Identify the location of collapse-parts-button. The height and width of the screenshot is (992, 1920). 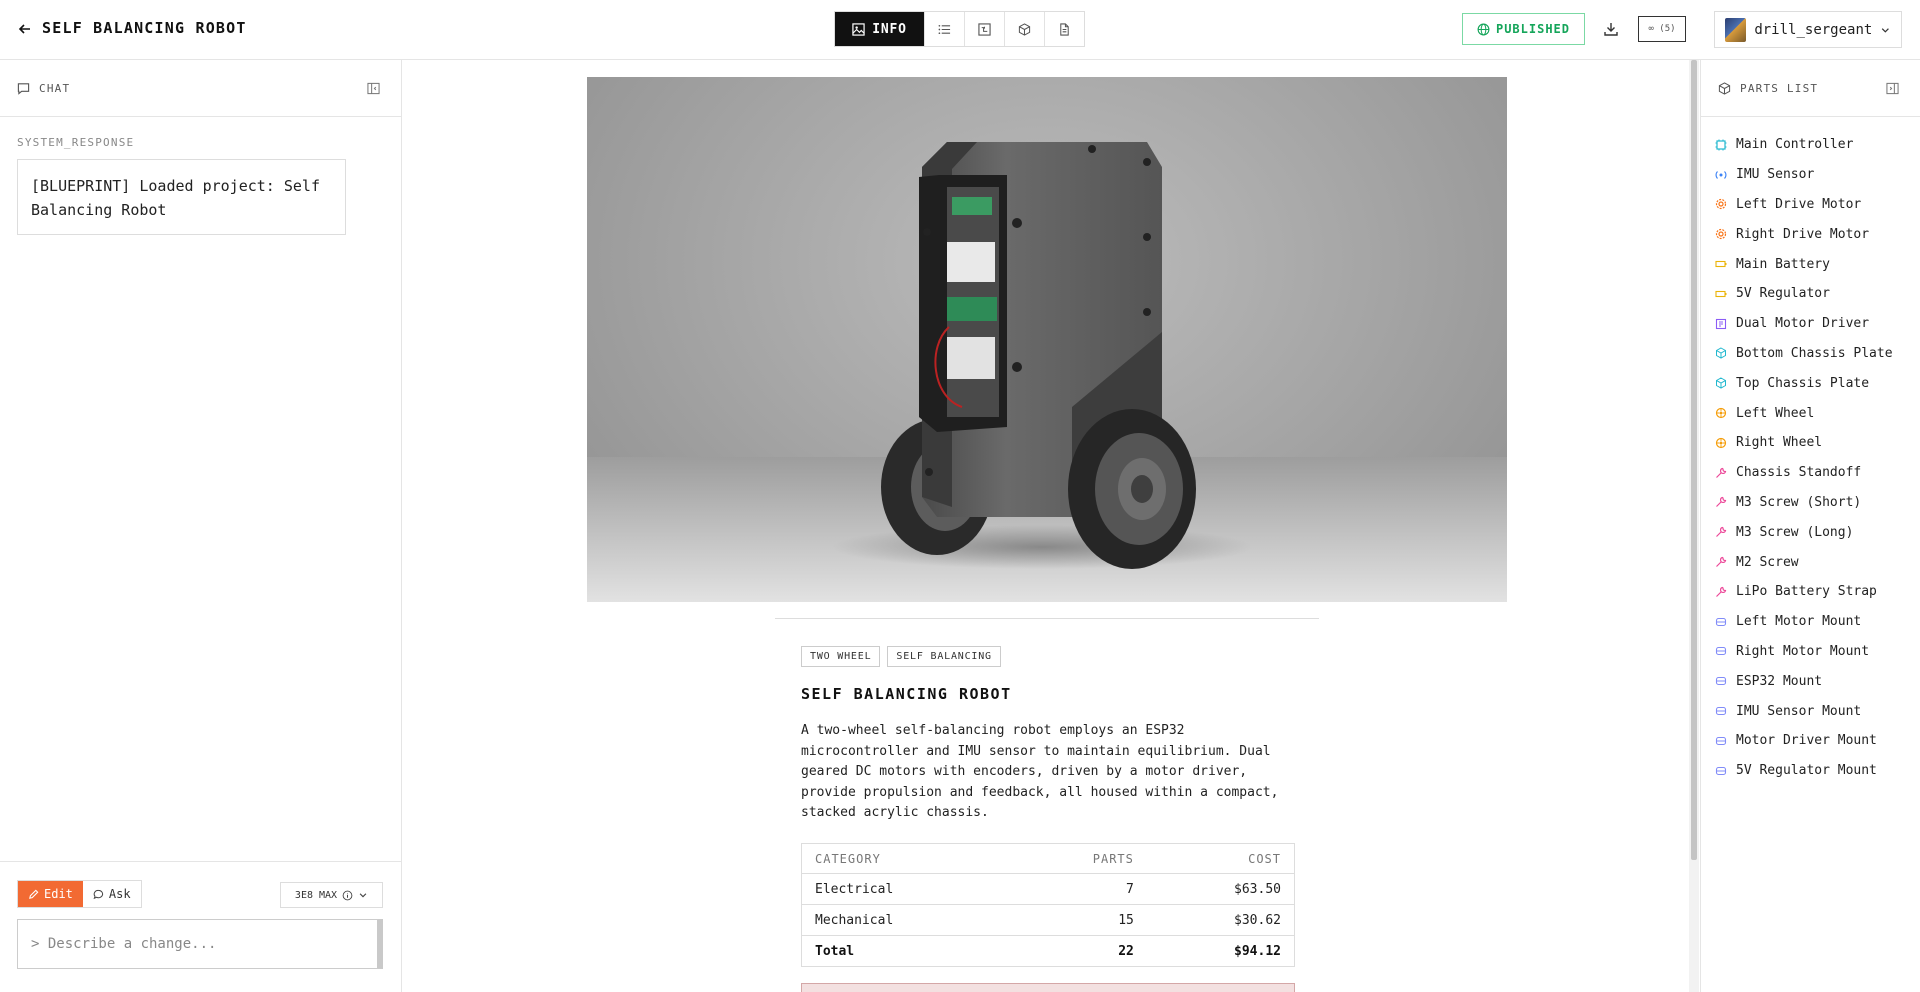
(1892, 88).